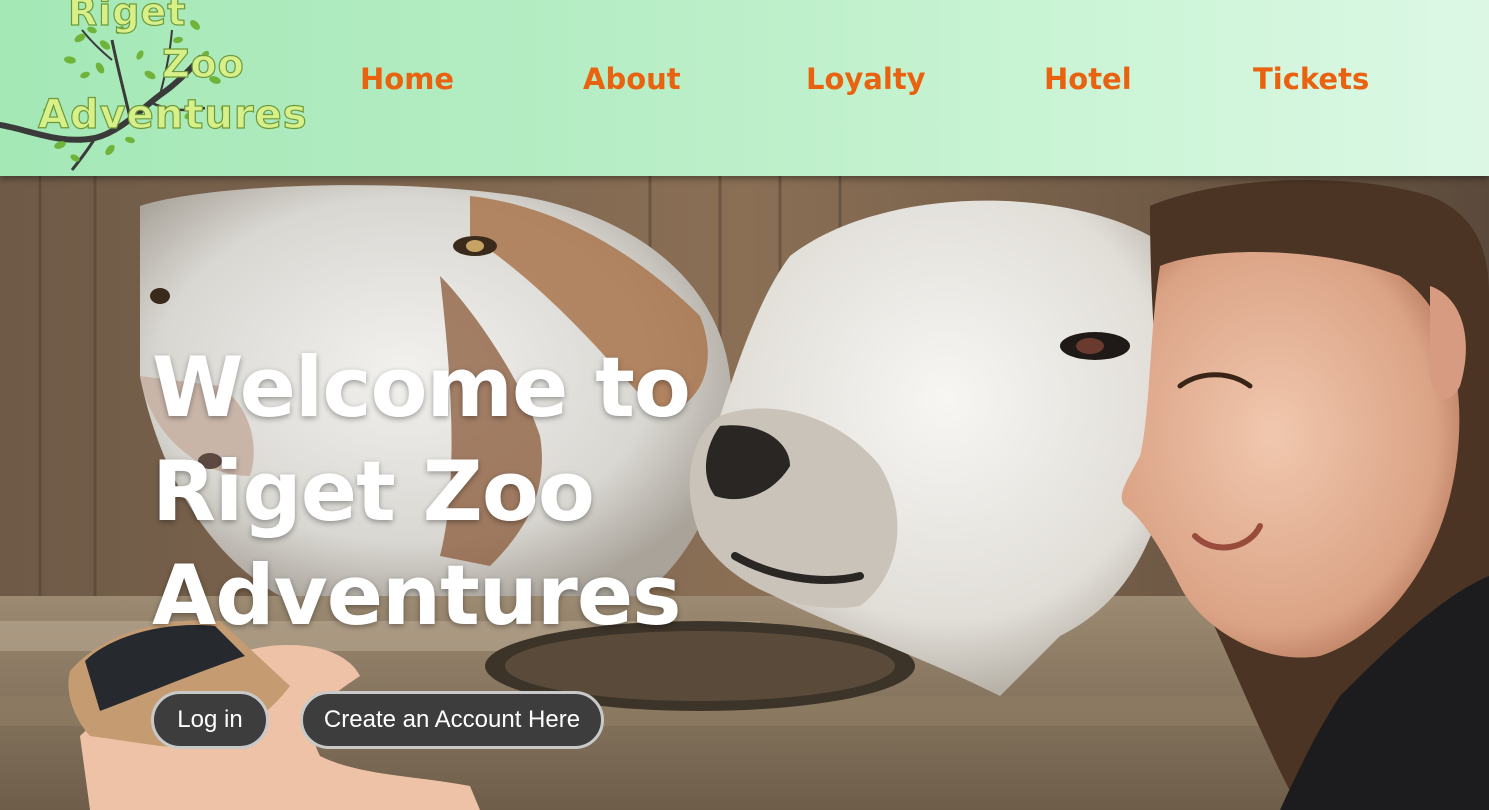  Describe the element at coordinates (1088, 79) in the screenshot. I see `nav-hotel-link: Hotel` at that location.